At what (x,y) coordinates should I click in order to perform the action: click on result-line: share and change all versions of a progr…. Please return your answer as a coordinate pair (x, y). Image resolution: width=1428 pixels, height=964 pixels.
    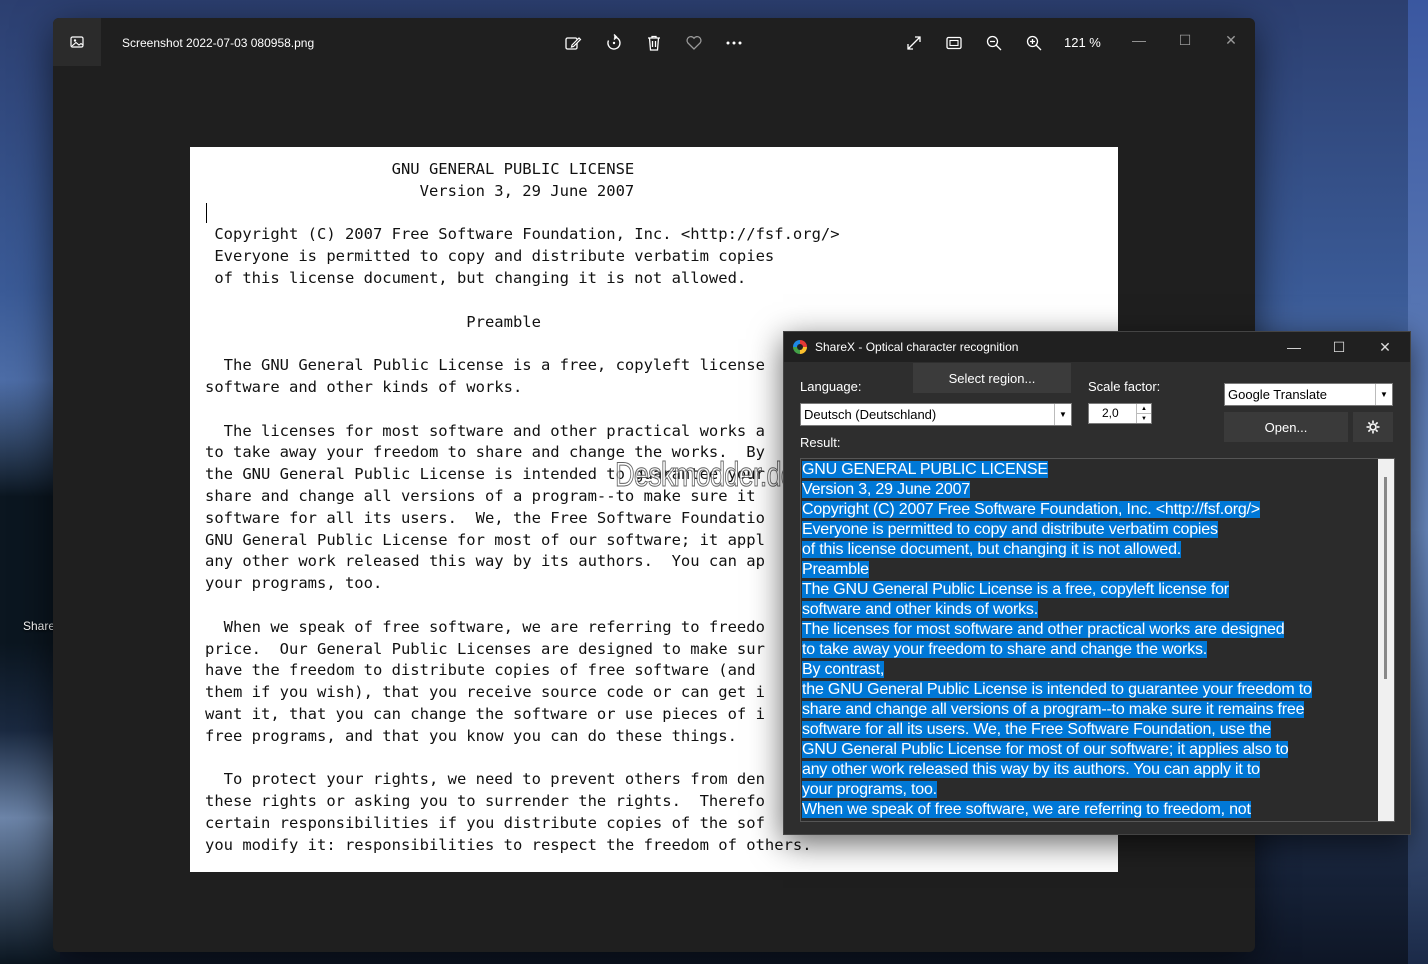
    Looking at the image, I should click on (1088, 710).